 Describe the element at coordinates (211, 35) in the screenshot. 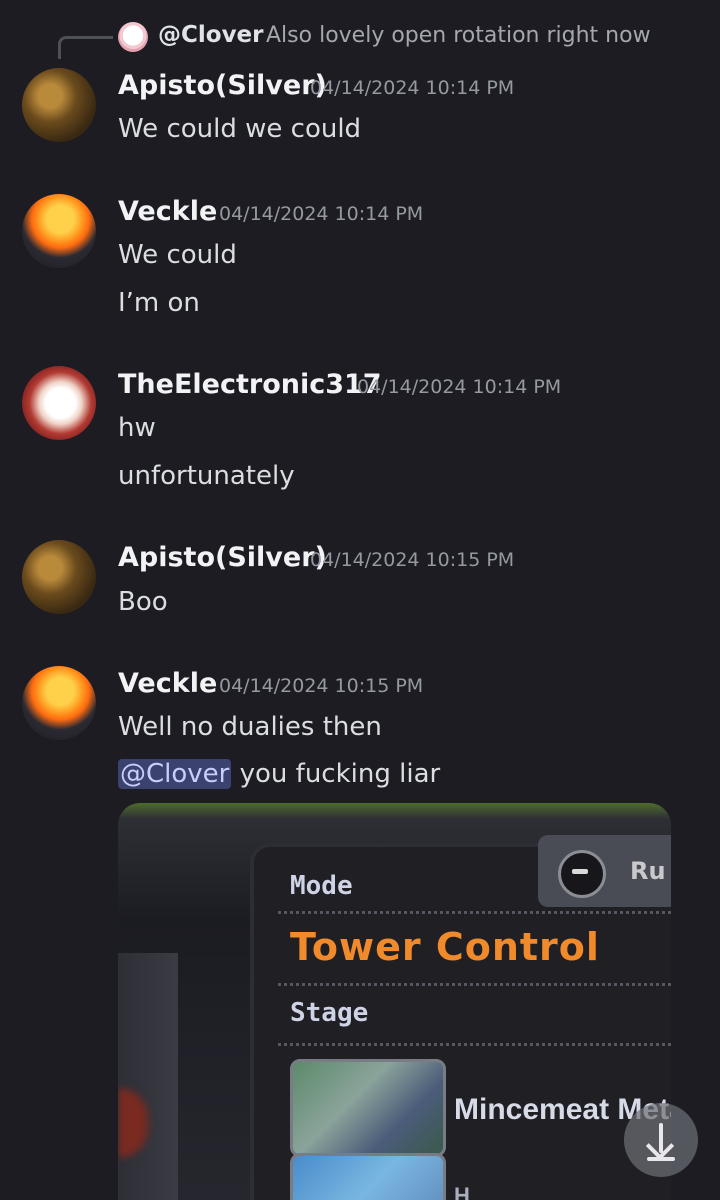

I see `reply-username: @Clover` at that location.